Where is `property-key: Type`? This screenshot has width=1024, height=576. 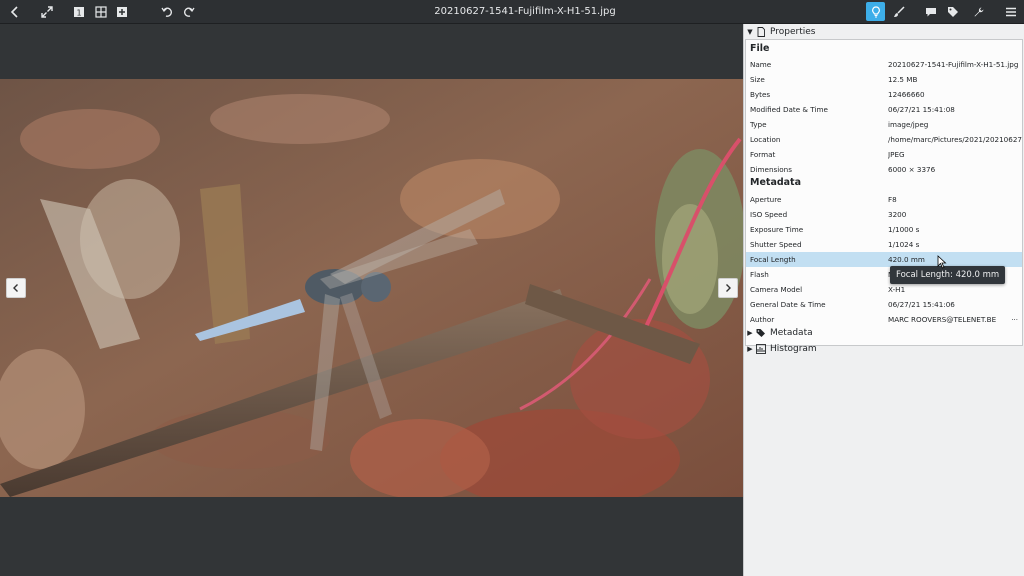 property-key: Type is located at coordinates (758, 124).